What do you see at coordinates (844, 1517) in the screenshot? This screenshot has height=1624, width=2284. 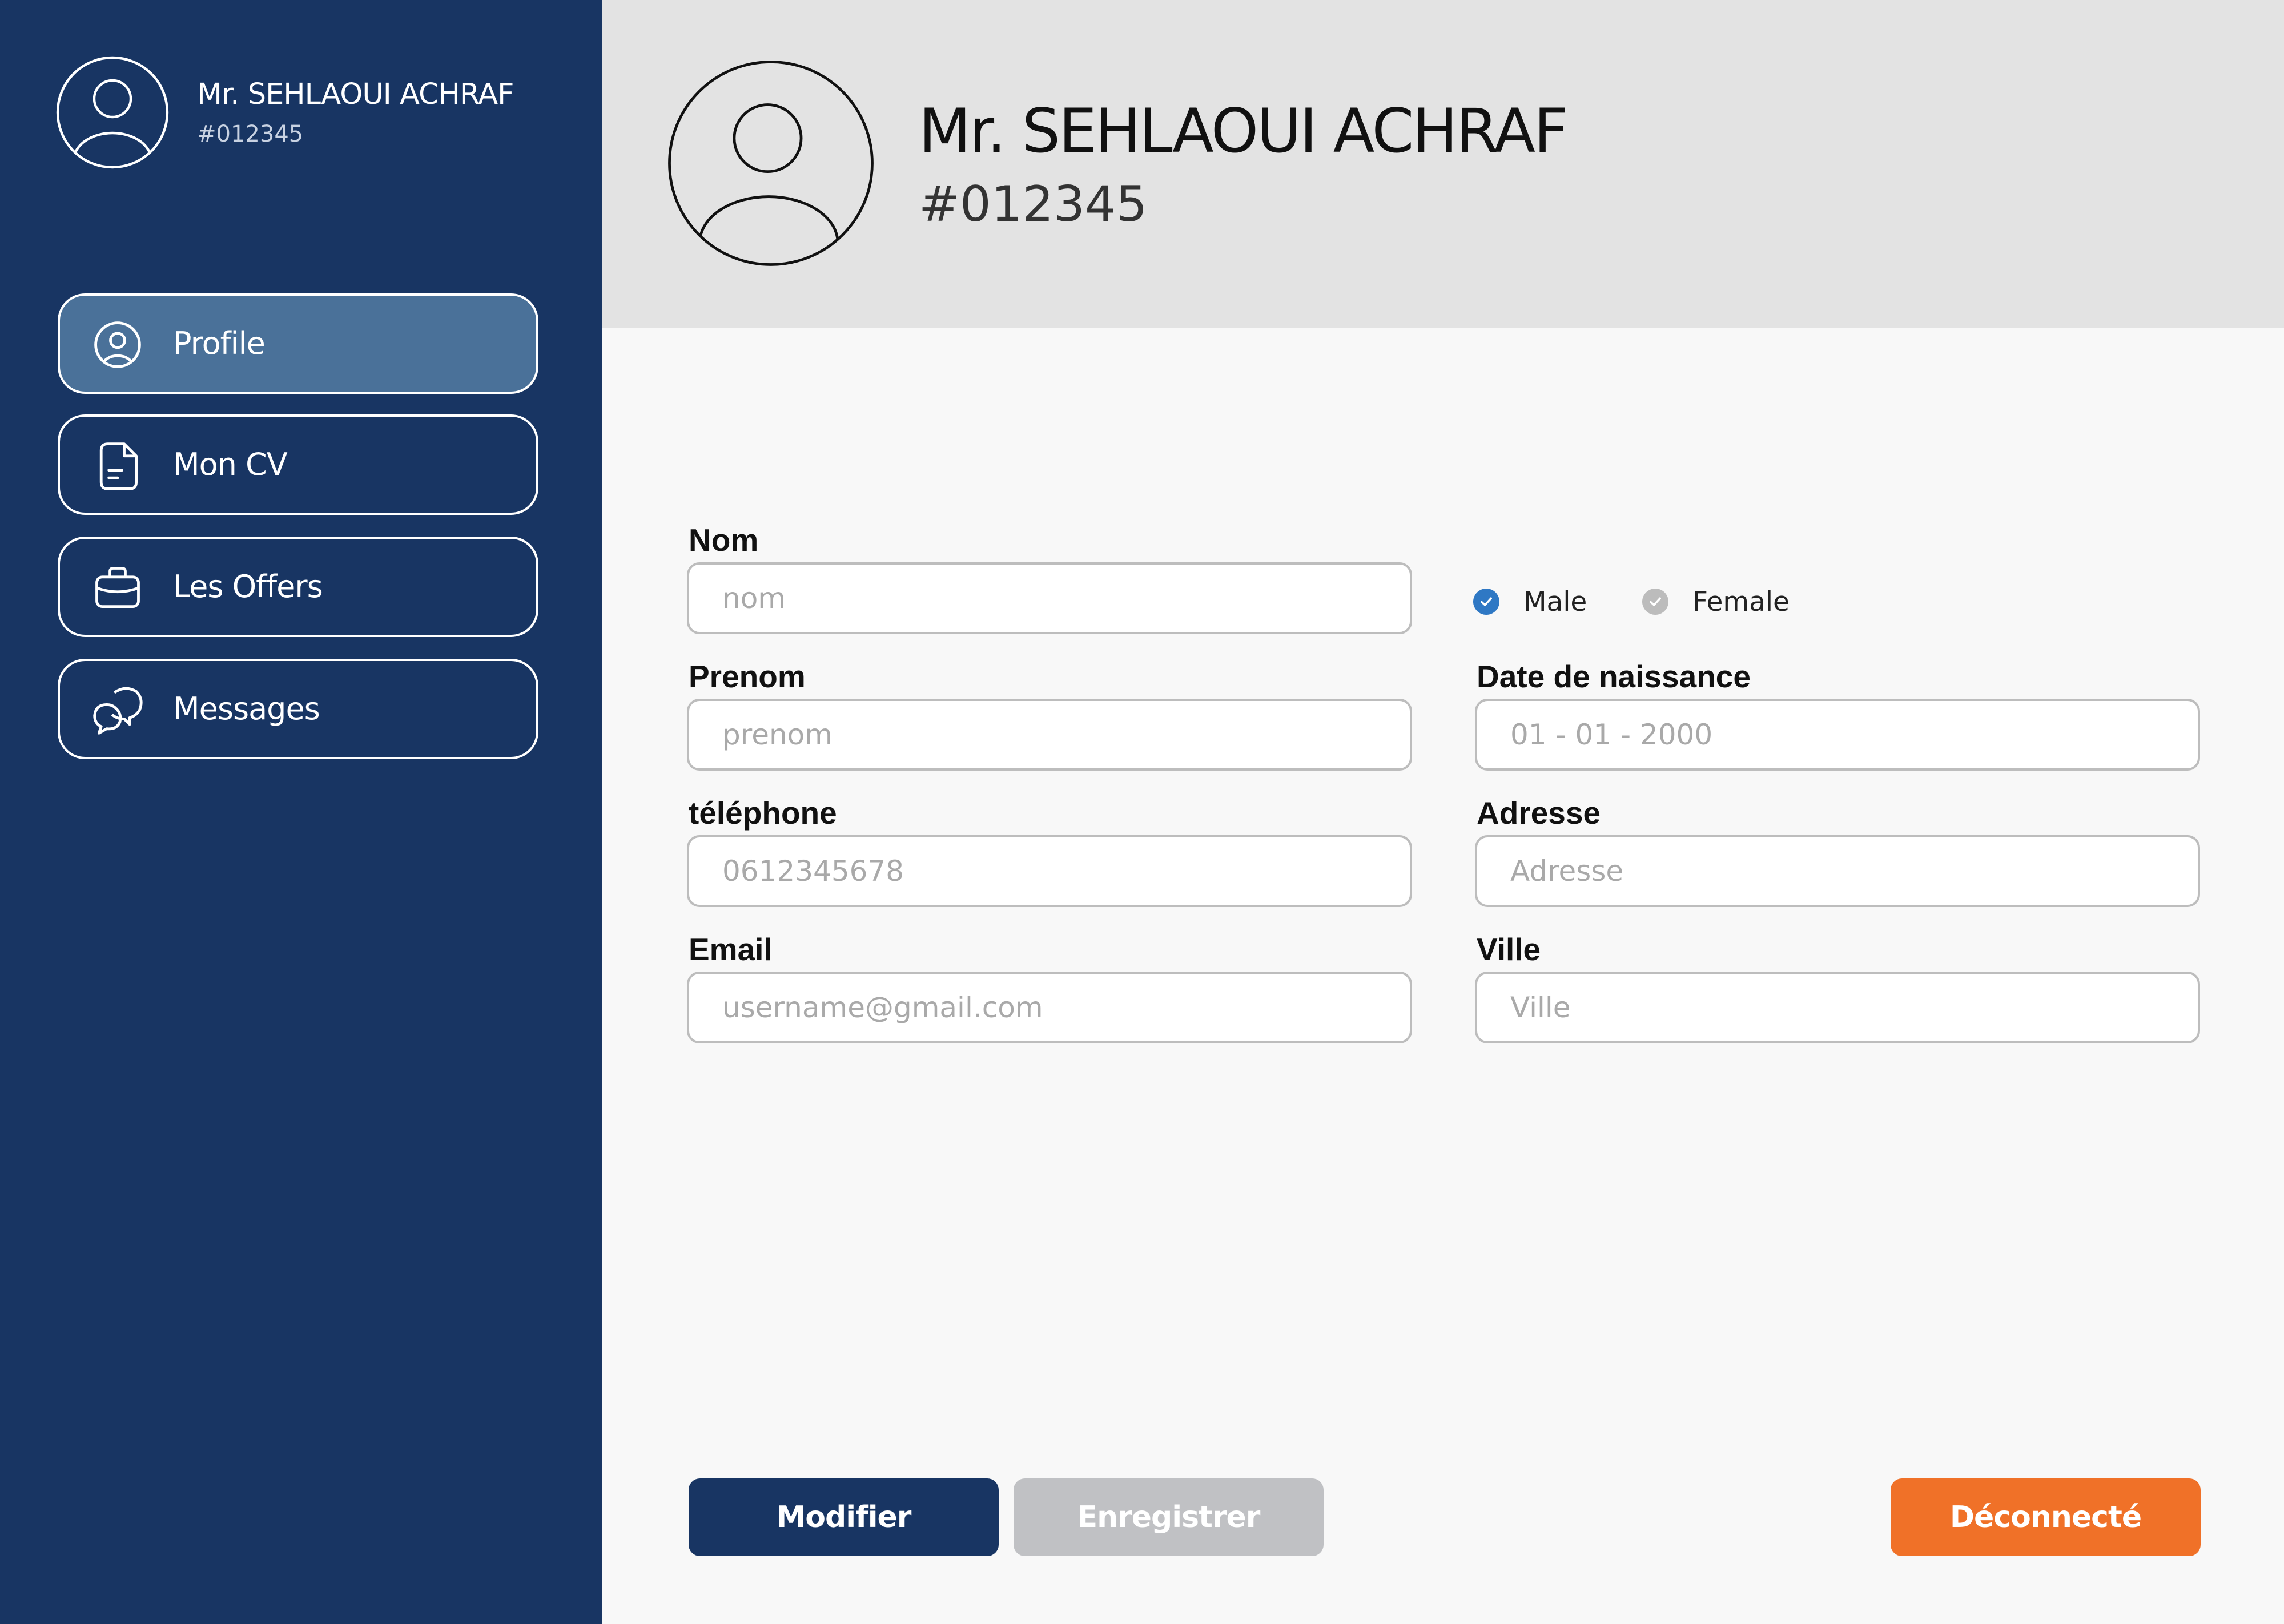 I see `modifier-button: Modifier` at bounding box center [844, 1517].